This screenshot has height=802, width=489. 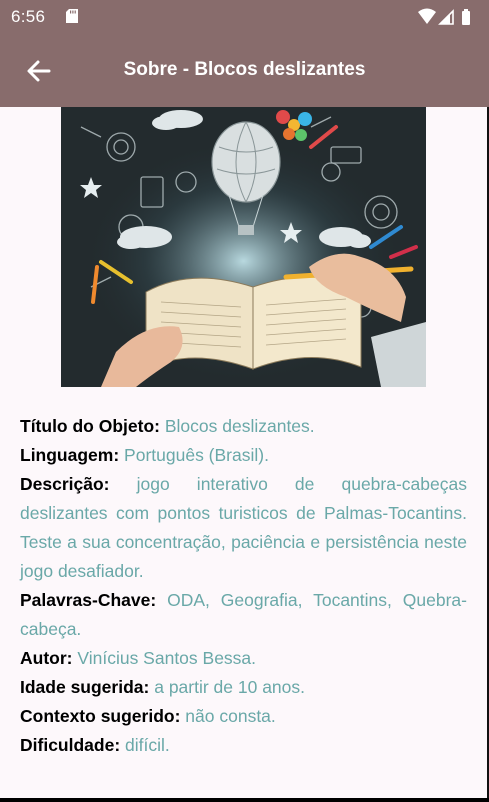 I want to click on arrow-back-icon, so click(x=39, y=71).